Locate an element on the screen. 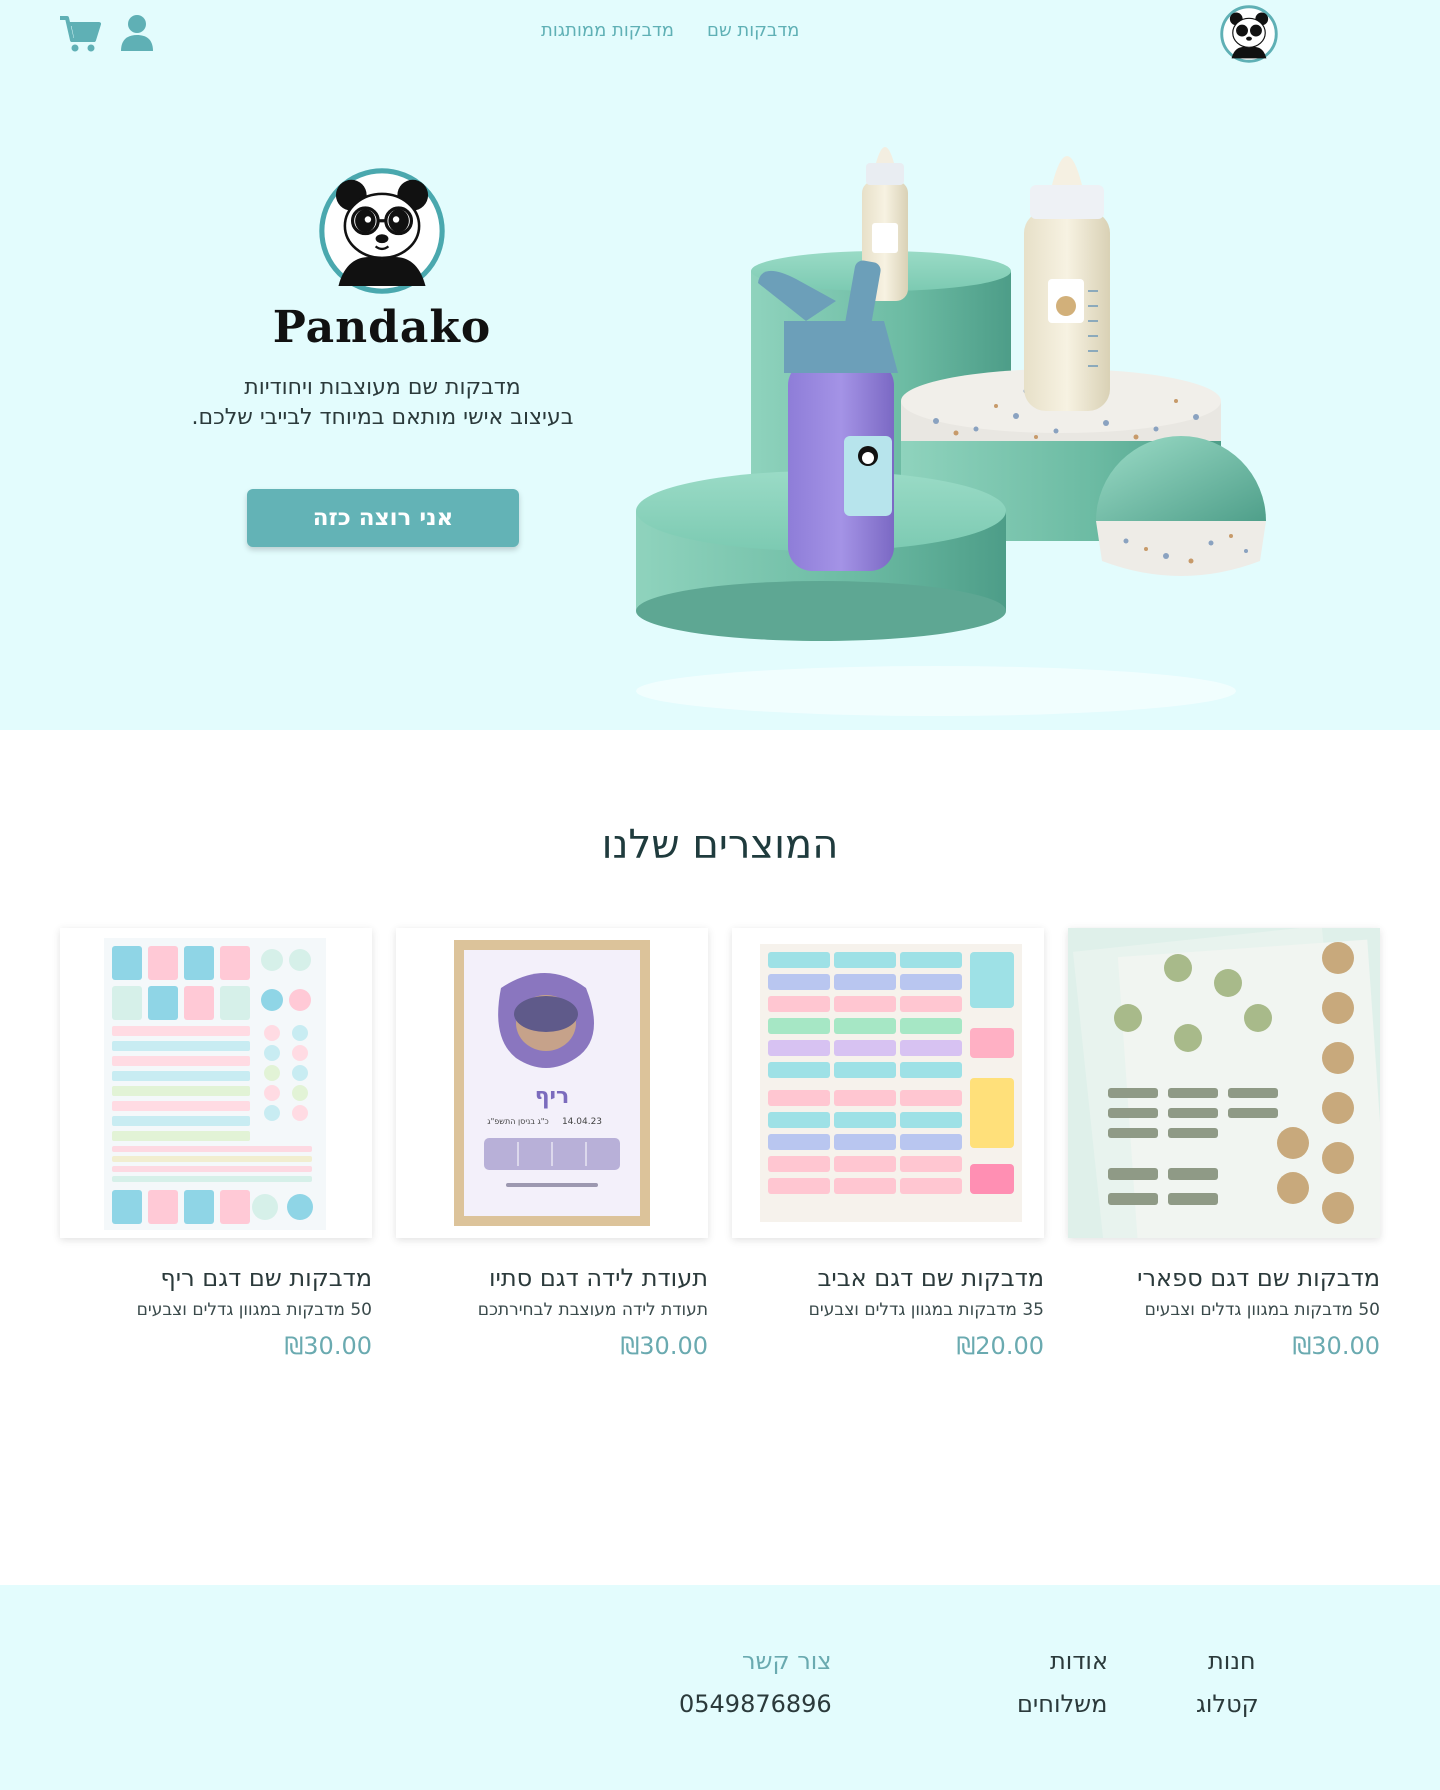 Image resolution: width=1440 pixels, height=1790 pixels. panda-logo-large is located at coordinates (382, 231).